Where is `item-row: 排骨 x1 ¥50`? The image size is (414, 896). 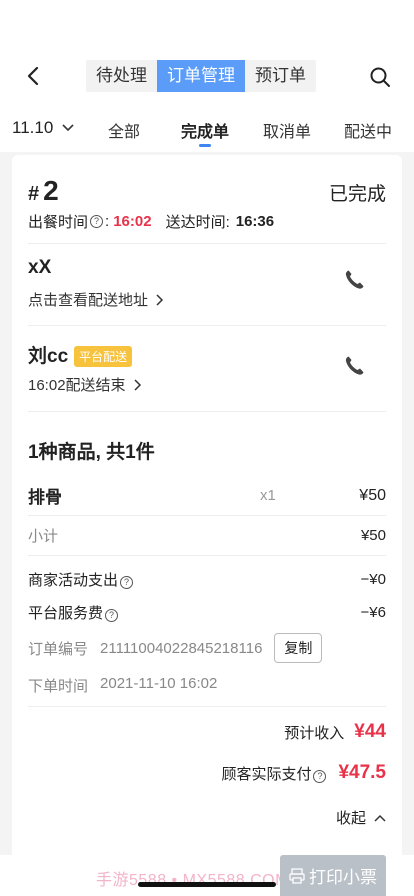
item-row: 排骨 x1 ¥50 is located at coordinates (207, 495).